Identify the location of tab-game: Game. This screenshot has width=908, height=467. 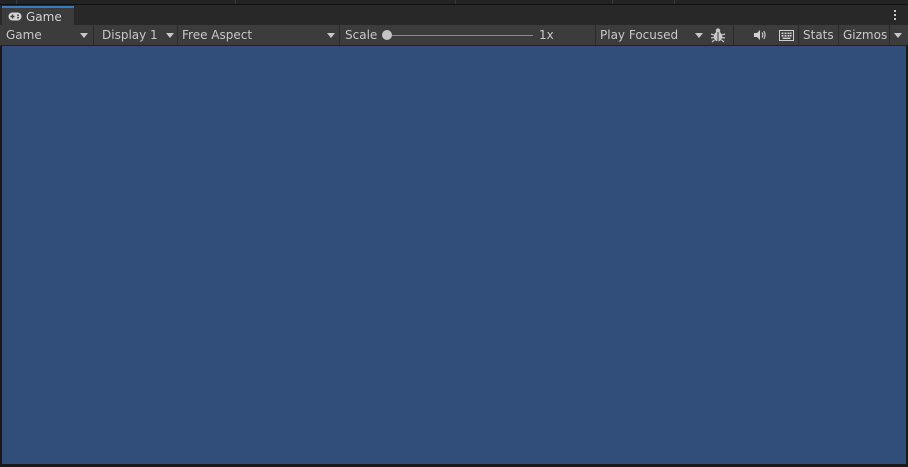
(38, 15).